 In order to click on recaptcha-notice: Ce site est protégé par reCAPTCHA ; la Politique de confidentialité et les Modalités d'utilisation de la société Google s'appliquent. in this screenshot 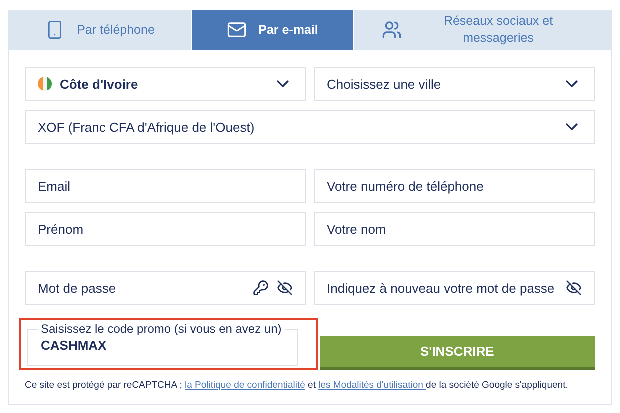, I will do `click(297, 385)`.